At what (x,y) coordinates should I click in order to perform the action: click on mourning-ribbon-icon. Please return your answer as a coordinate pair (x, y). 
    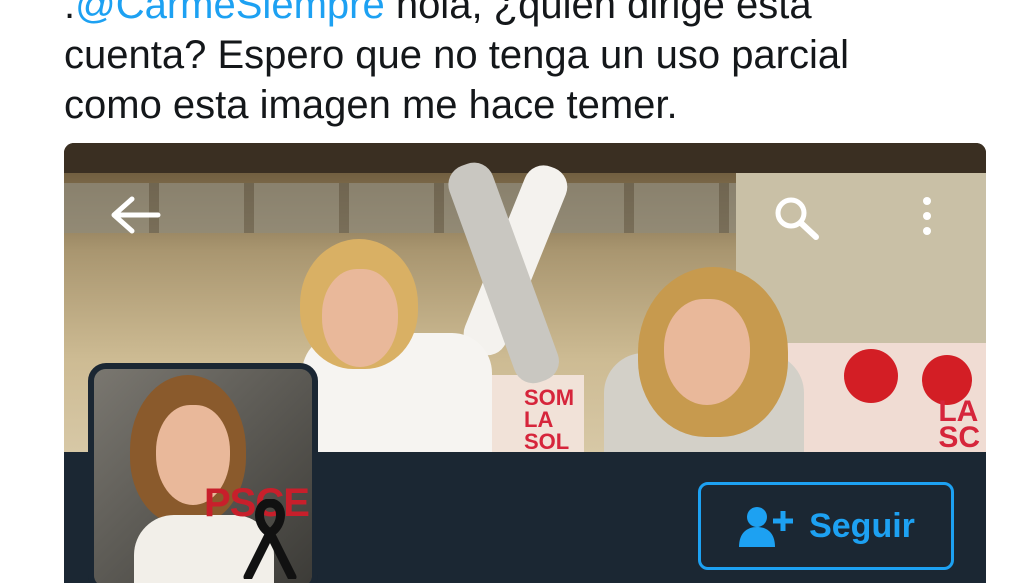
    Looking at the image, I should click on (270, 539).